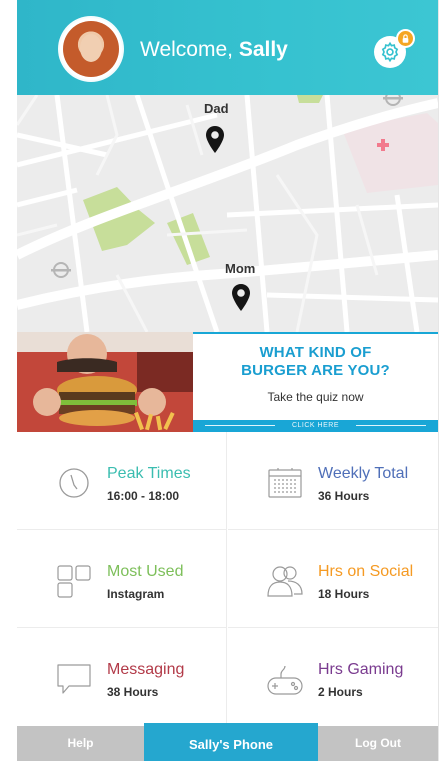 This screenshot has height=761, width=440. What do you see at coordinates (146, 669) in the screenshot?
I see `stat-title: Messaging` at bounding box center [146, 669].